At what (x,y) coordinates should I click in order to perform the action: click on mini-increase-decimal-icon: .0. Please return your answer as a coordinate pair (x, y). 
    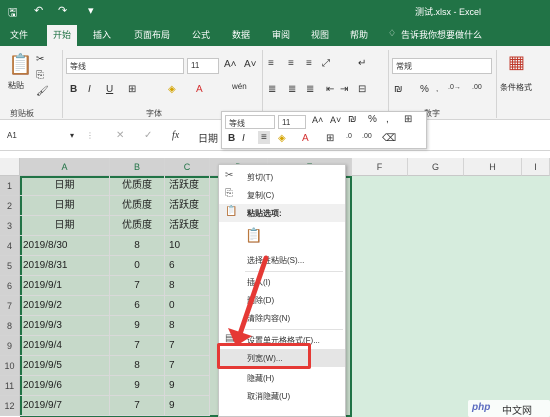
    Looking at the image, I should click on (349, 136).